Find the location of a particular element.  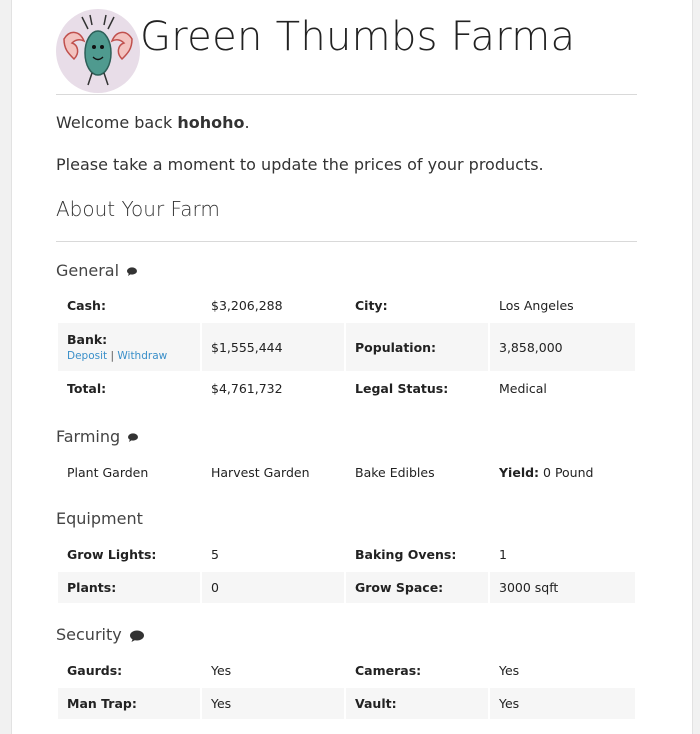

table-row: Total: $4,761,732 Legal Status: Medical is located at coordinates (346, 388).